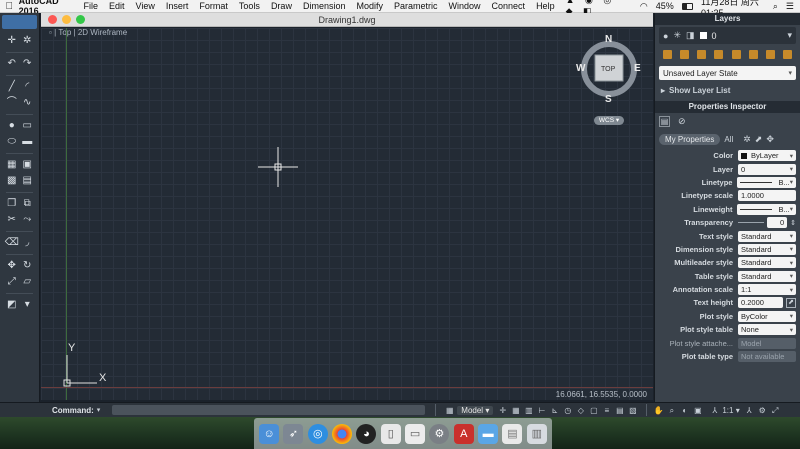 The width and height of the screenshot is (800, 449). What do you see at coordinates (536, 433) in the screenshot?
I see `trash-icon: ▥` at bounding box center [536, 433].